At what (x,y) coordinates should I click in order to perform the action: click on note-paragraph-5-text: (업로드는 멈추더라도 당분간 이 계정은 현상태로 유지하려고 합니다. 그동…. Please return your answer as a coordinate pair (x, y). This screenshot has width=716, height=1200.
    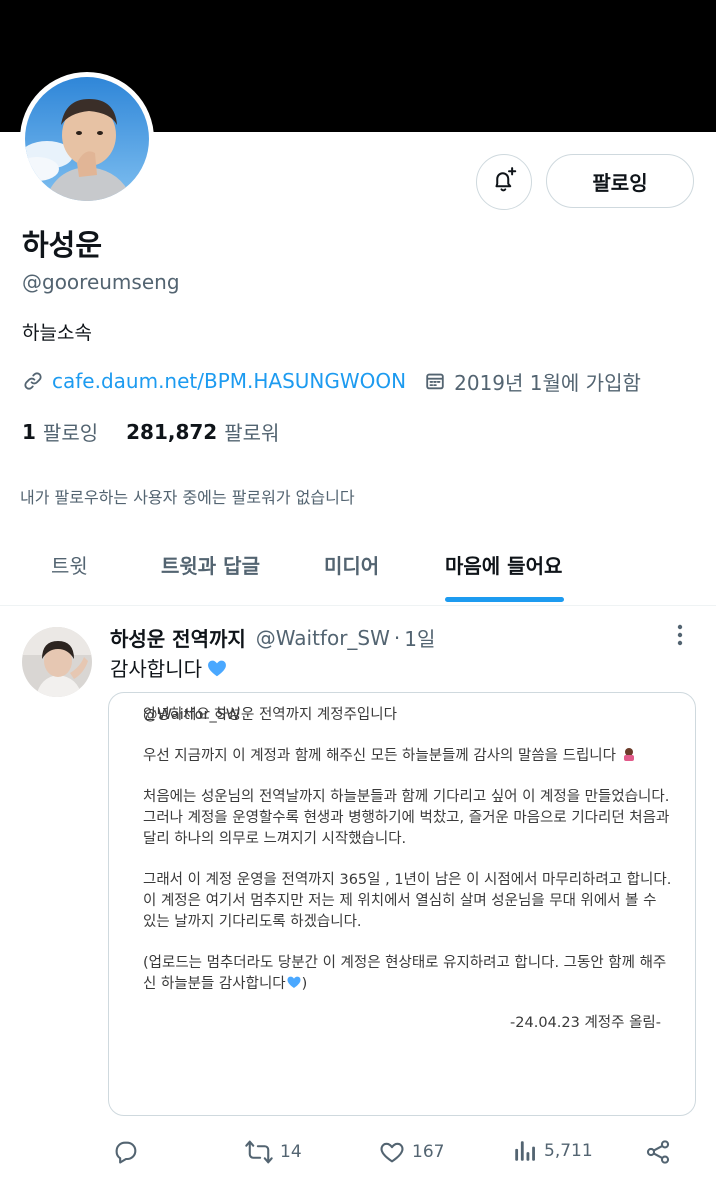
    Looking at the image, I should click on (405, 973).